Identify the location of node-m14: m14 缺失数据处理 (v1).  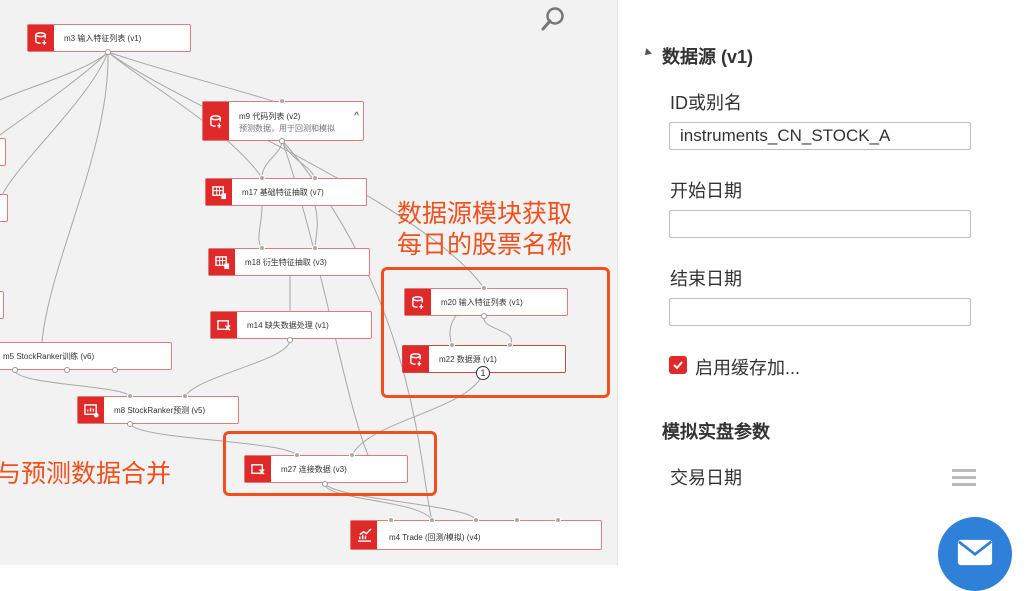
(291, 325).